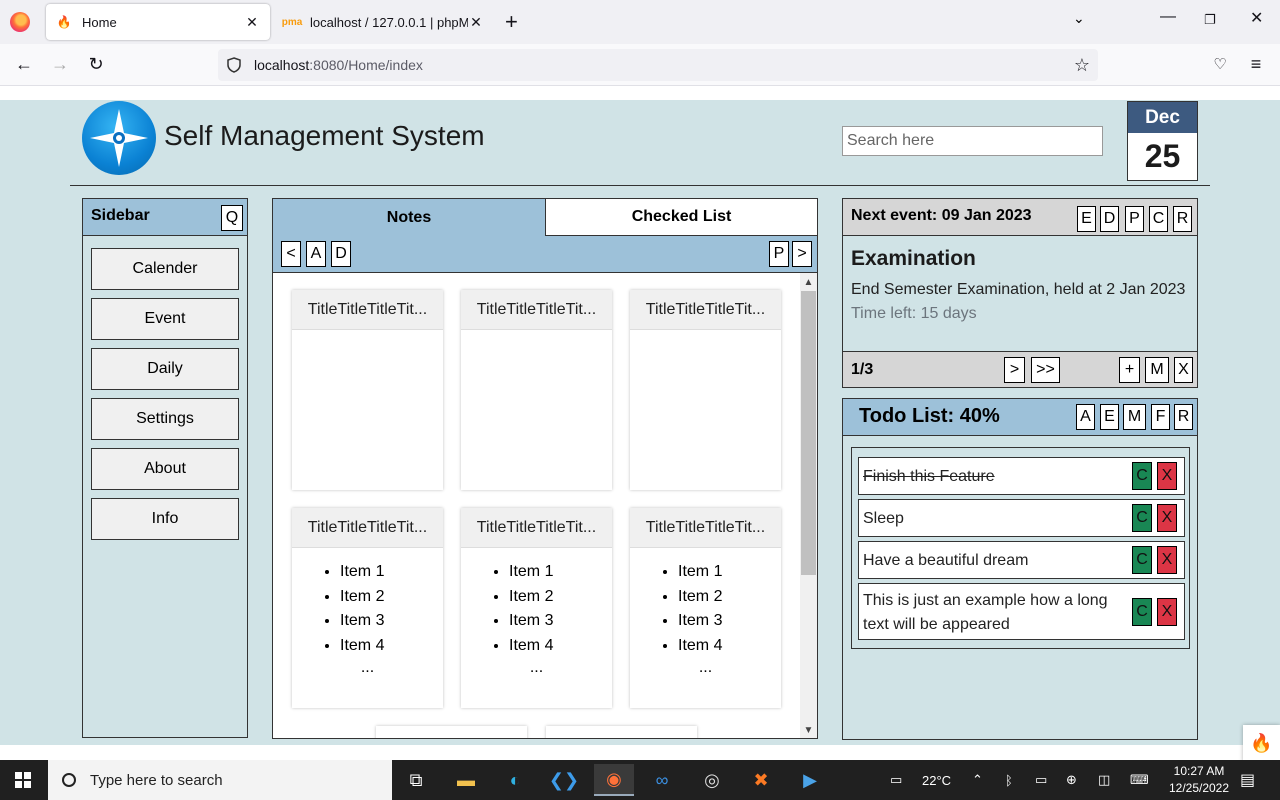  I want to click on todo-item: Sleep C X, so click(1021, 518).